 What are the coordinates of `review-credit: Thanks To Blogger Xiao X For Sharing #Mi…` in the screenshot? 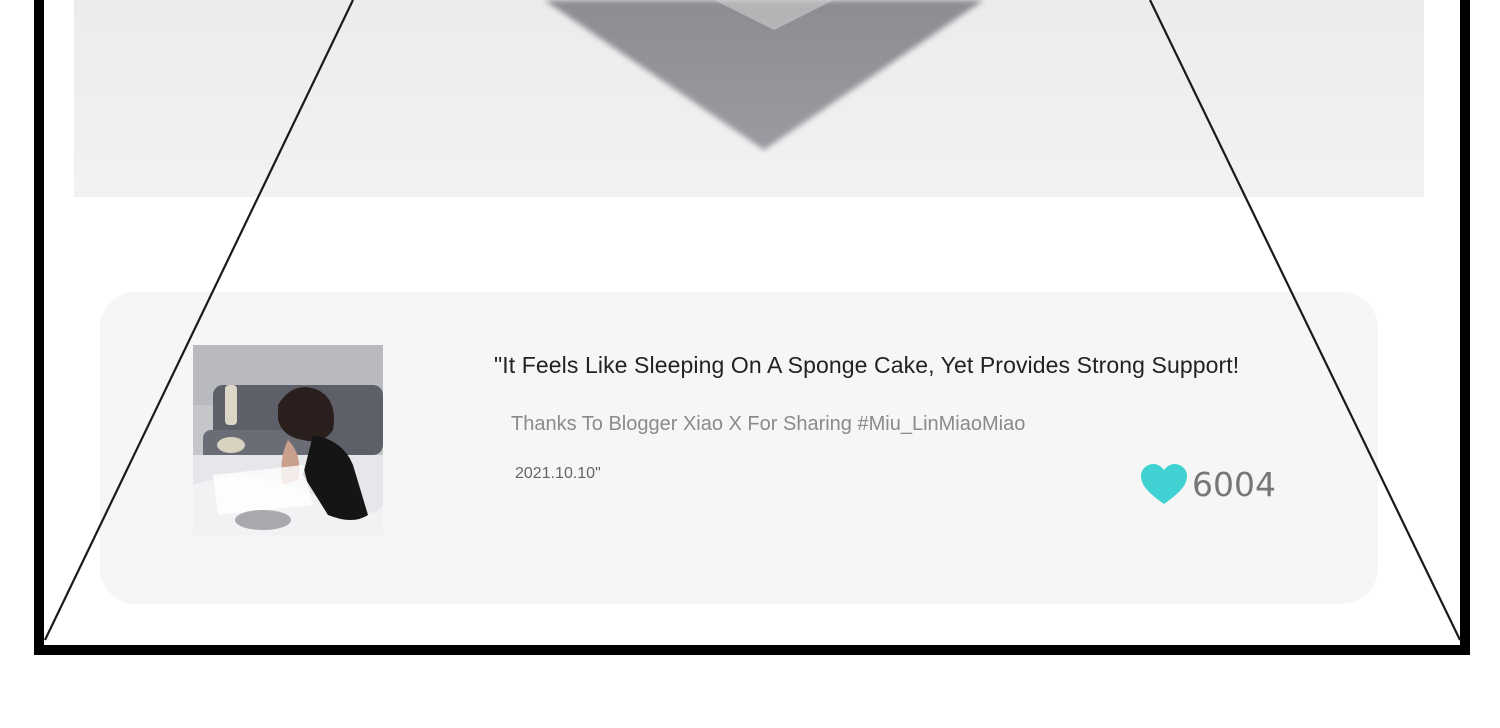 It's located at (768, 424).